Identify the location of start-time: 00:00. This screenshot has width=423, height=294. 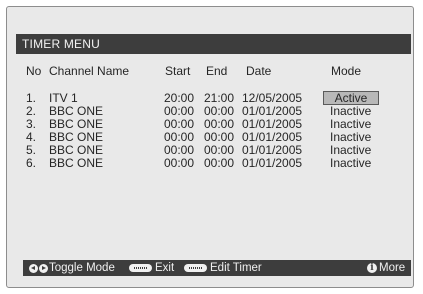
(179, 163).